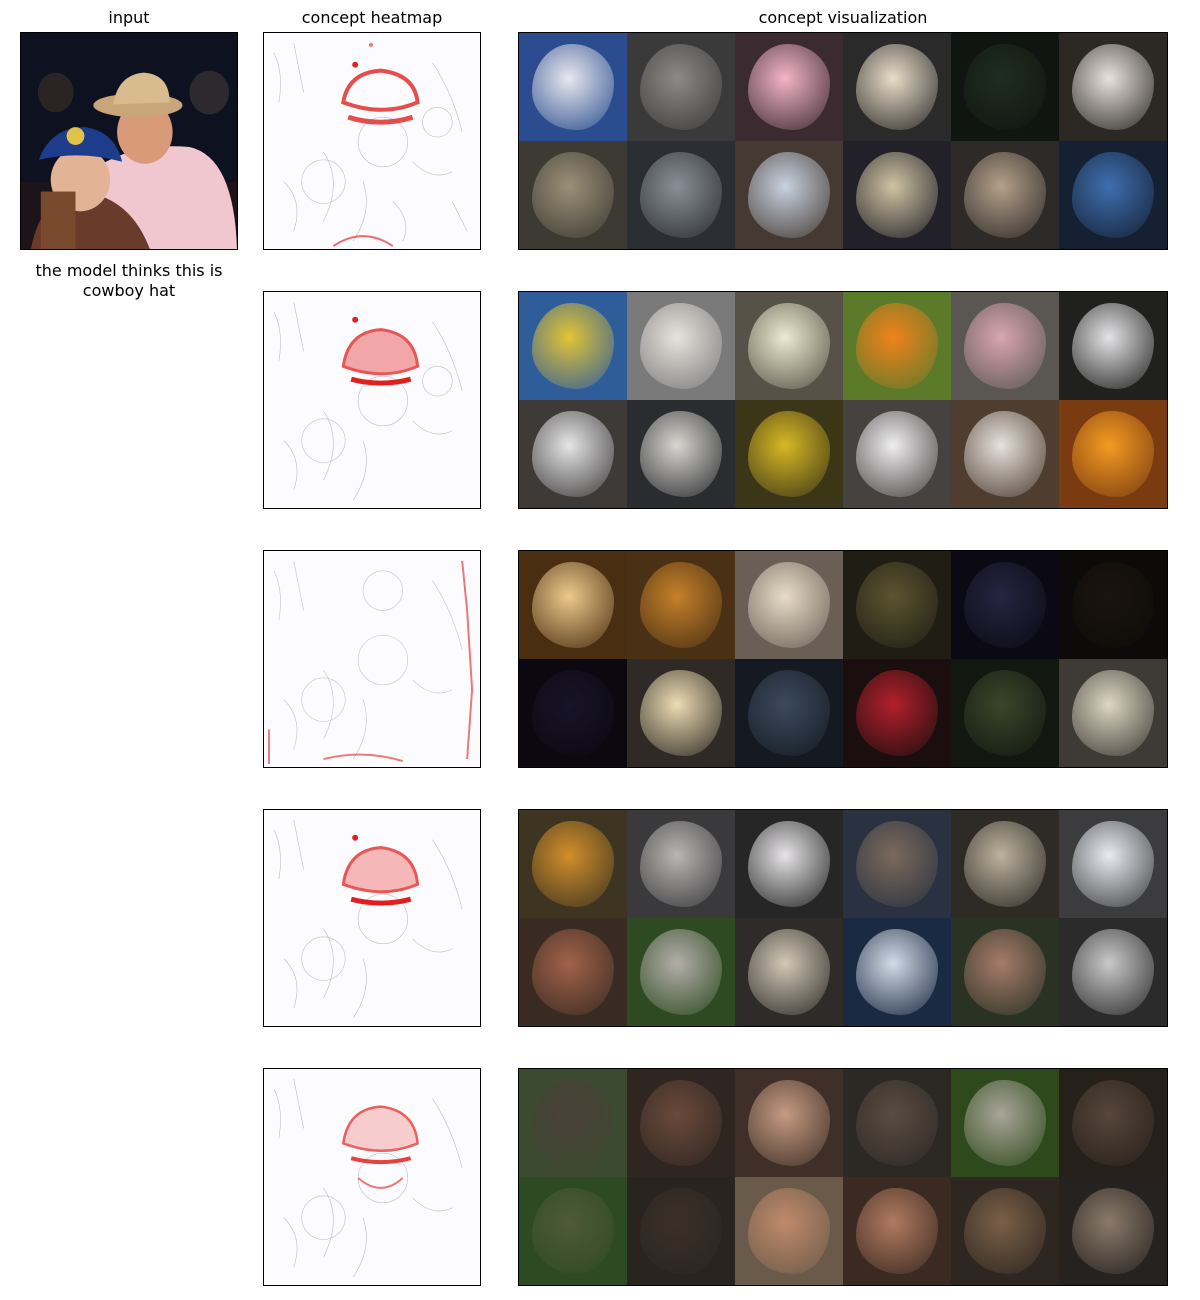  I want to click on input-image, so click(129, 141).